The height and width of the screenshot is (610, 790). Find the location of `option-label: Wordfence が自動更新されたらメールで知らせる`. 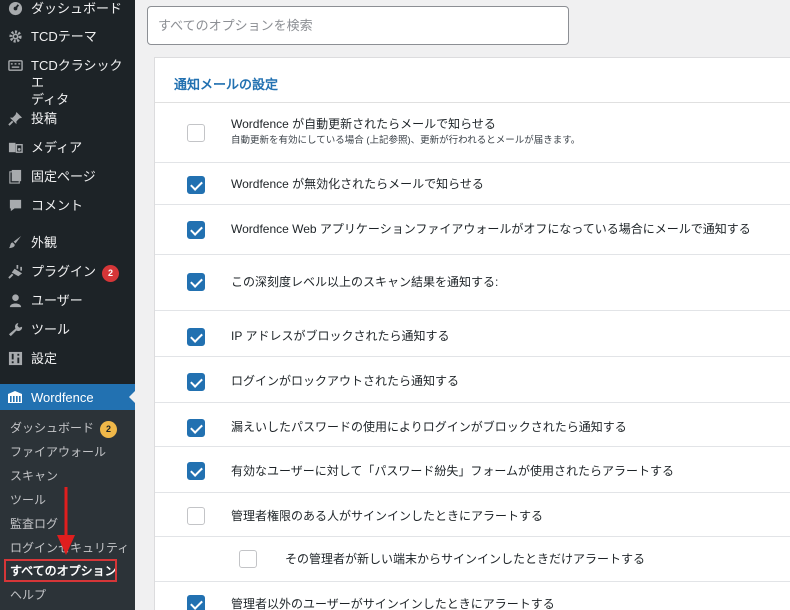

option-label: Wordfence が自動更新されたらメールで知らせる is located at coordinates (363, 124).